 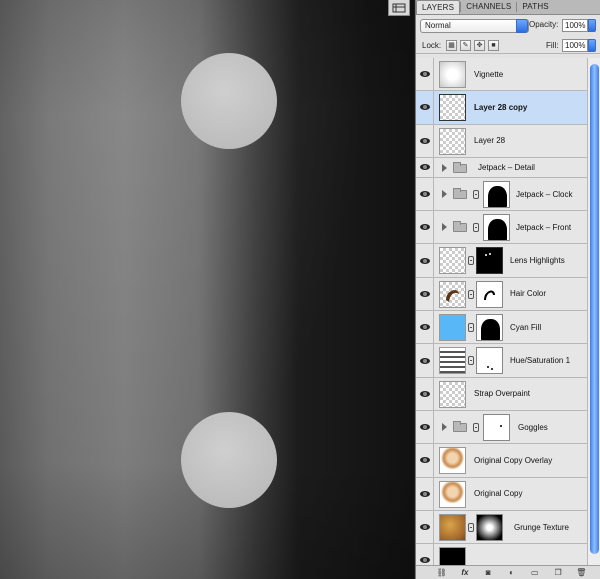 I want to click on lock-move-icon: ✥, so click(x=479, y=45).